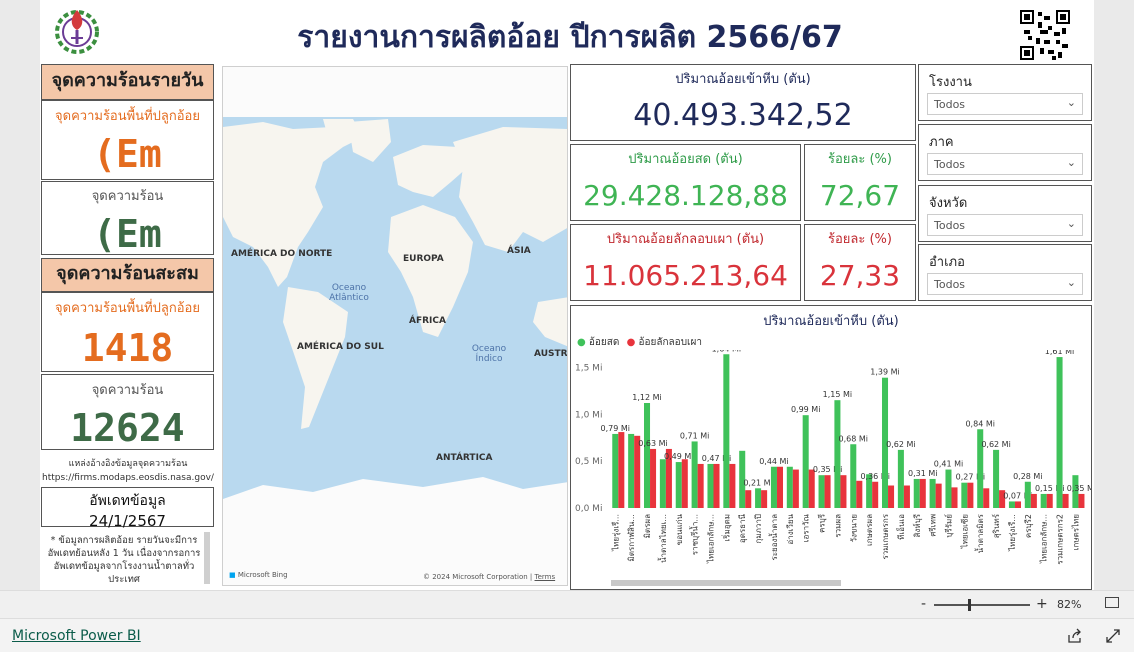 This screenshot has width=1134, height=652. Describe the element at coordinates (423, 259) in the screenshot. I see `map-label-europe: EUROPA` at that location.